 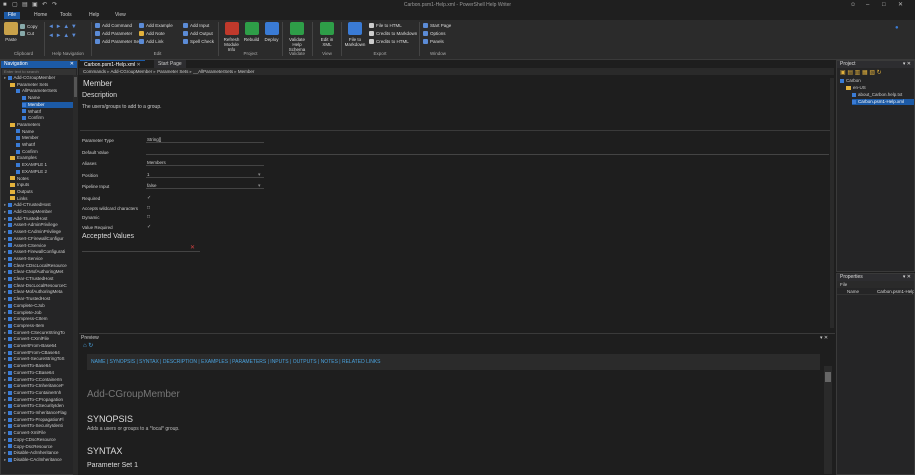 What do you see at coordinates (113, 26) in the screenshot?
I see `add-command-button: Add Command` at bounding box center [113, 26].